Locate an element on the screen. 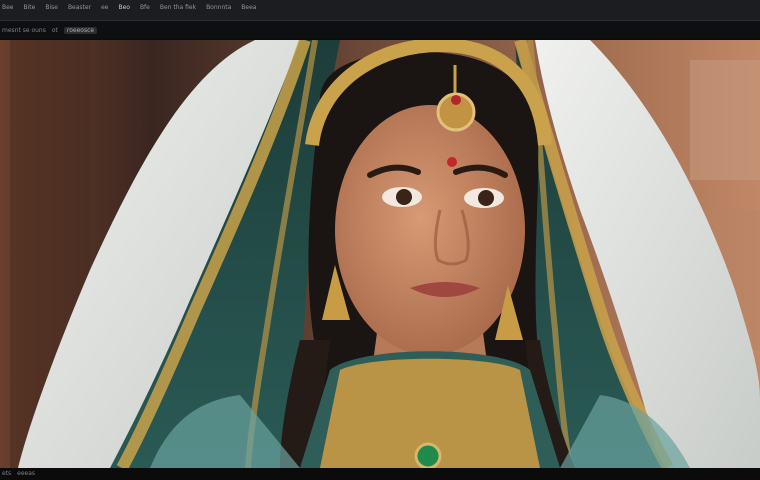  breadcrumb-item-0: mesnt se ouns is located at coordinates (24, 30).